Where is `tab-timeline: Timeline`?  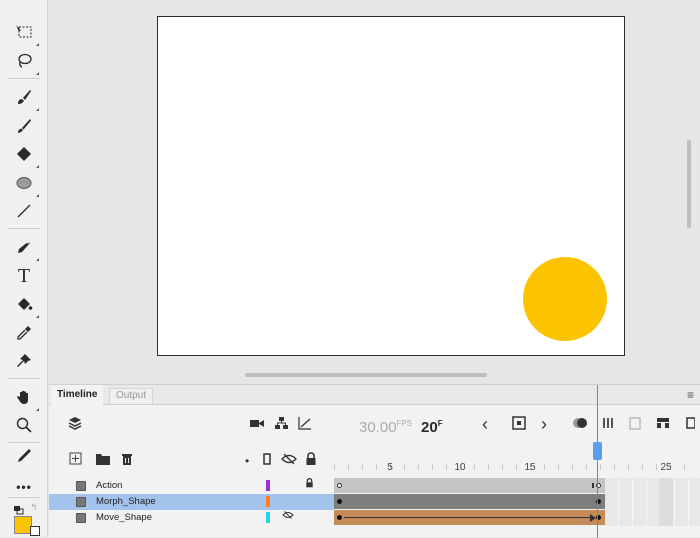
tab-timeline: Timeline is located at coordinates (77, 395).